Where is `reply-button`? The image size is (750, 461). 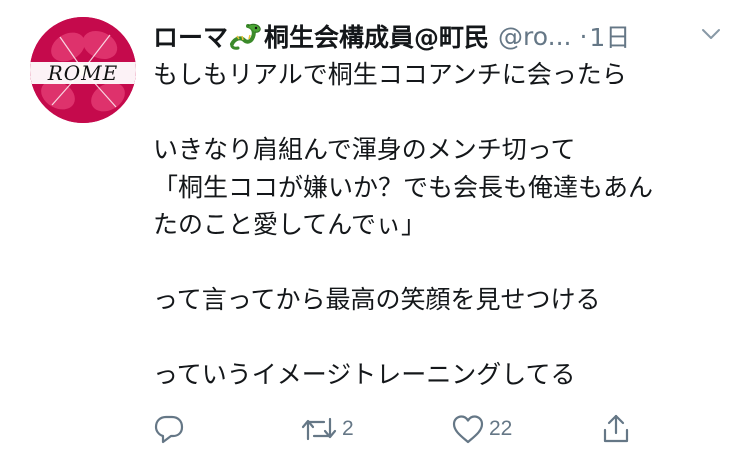 reply-button is located at coordinates (169, 429).